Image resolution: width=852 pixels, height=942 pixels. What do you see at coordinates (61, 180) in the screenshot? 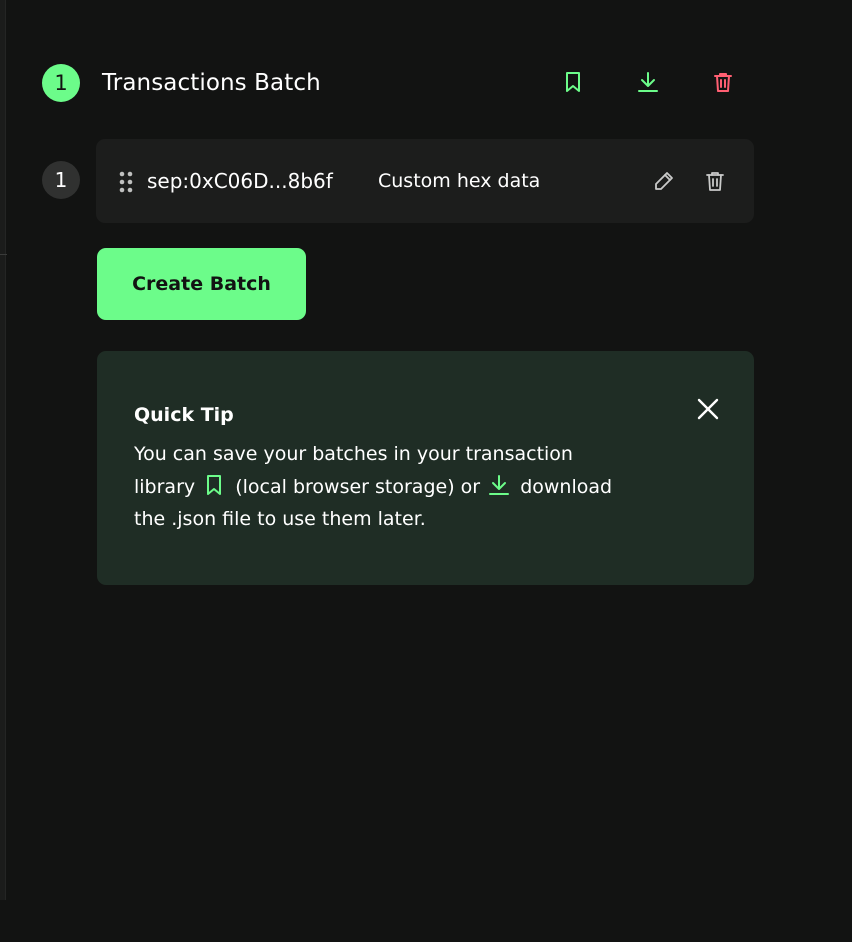
I see `transaction-index-badge: 1` at bounding box center [61, 180].